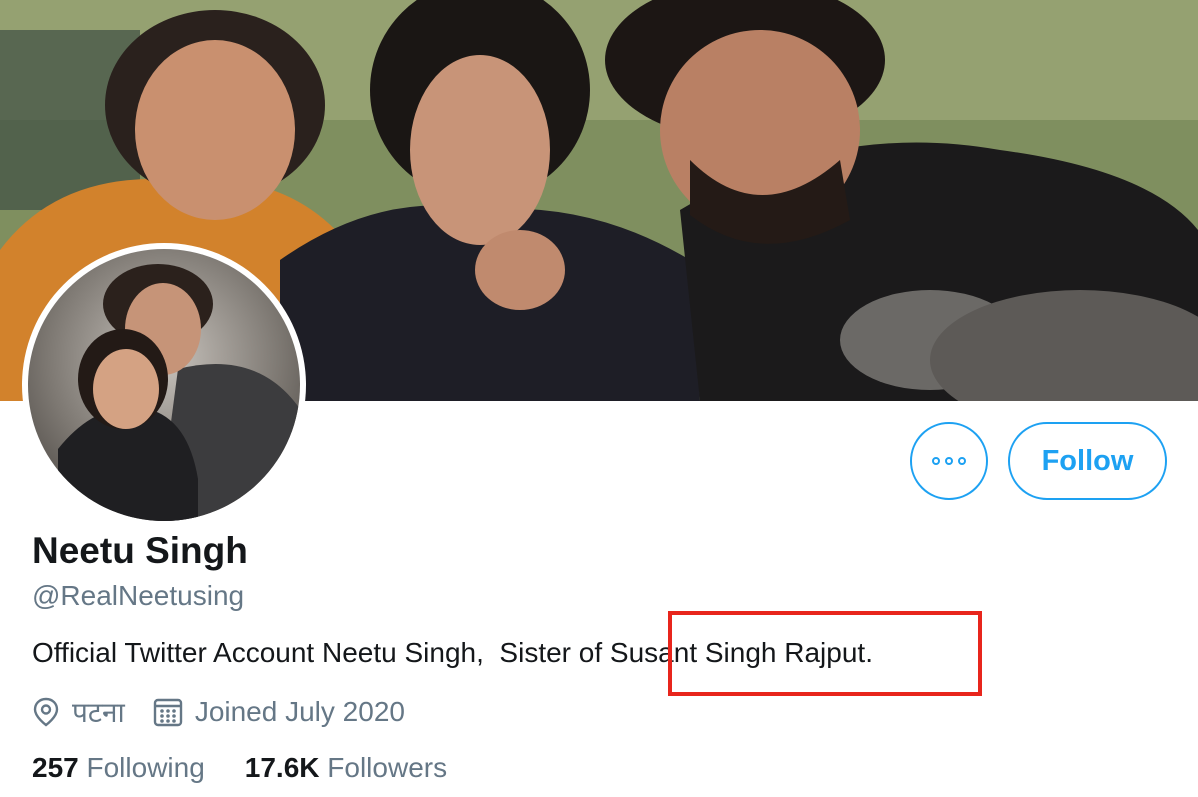 The height and width of the screenshot is (797, 1198). I want to click on profile-name: Neetu Singh, so click(140, 550).